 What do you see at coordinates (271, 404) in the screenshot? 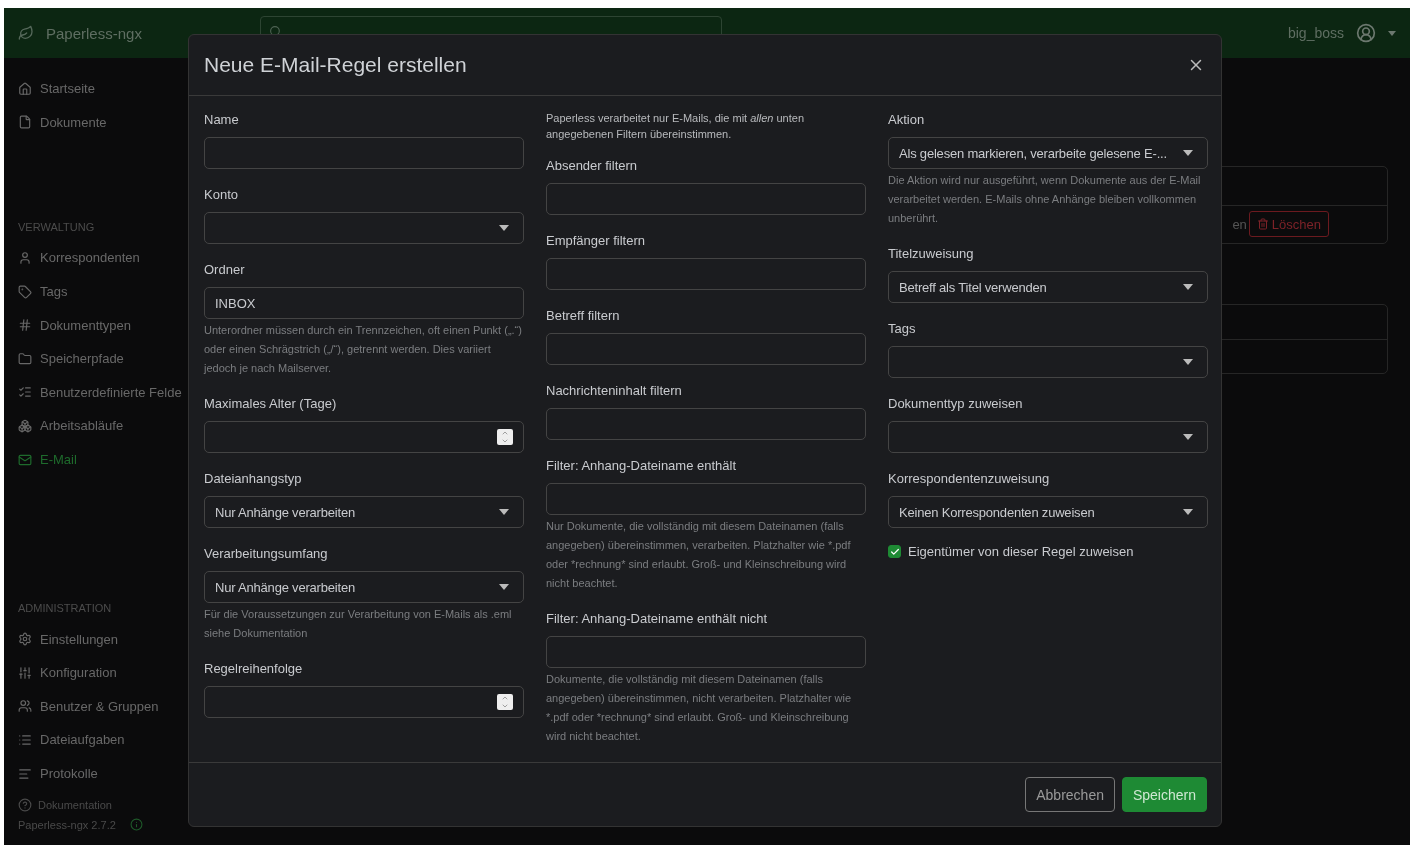
I see `field-label: Maximales Alter (Tage)` at bounding box center [271, 404].